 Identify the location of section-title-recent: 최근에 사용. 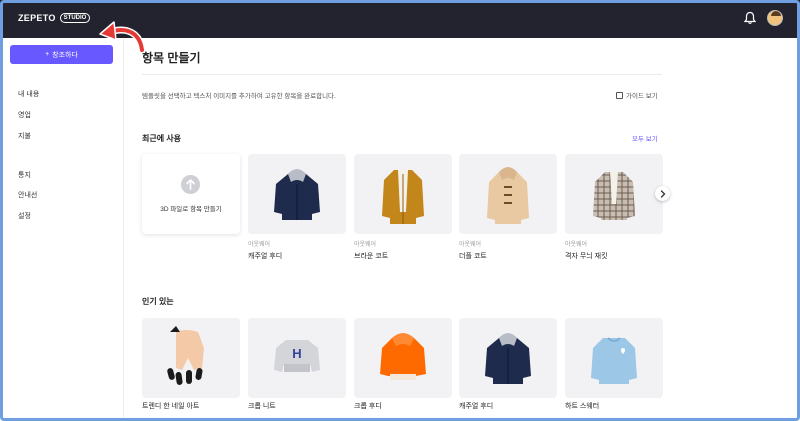
(162, 138).